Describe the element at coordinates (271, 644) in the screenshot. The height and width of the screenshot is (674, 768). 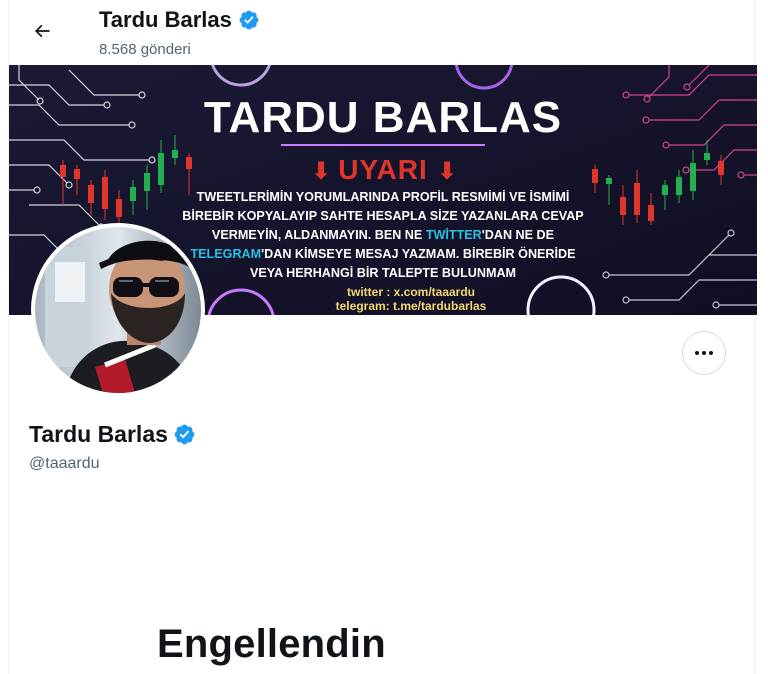
I see `blocked-message: Engellendin` at that location.